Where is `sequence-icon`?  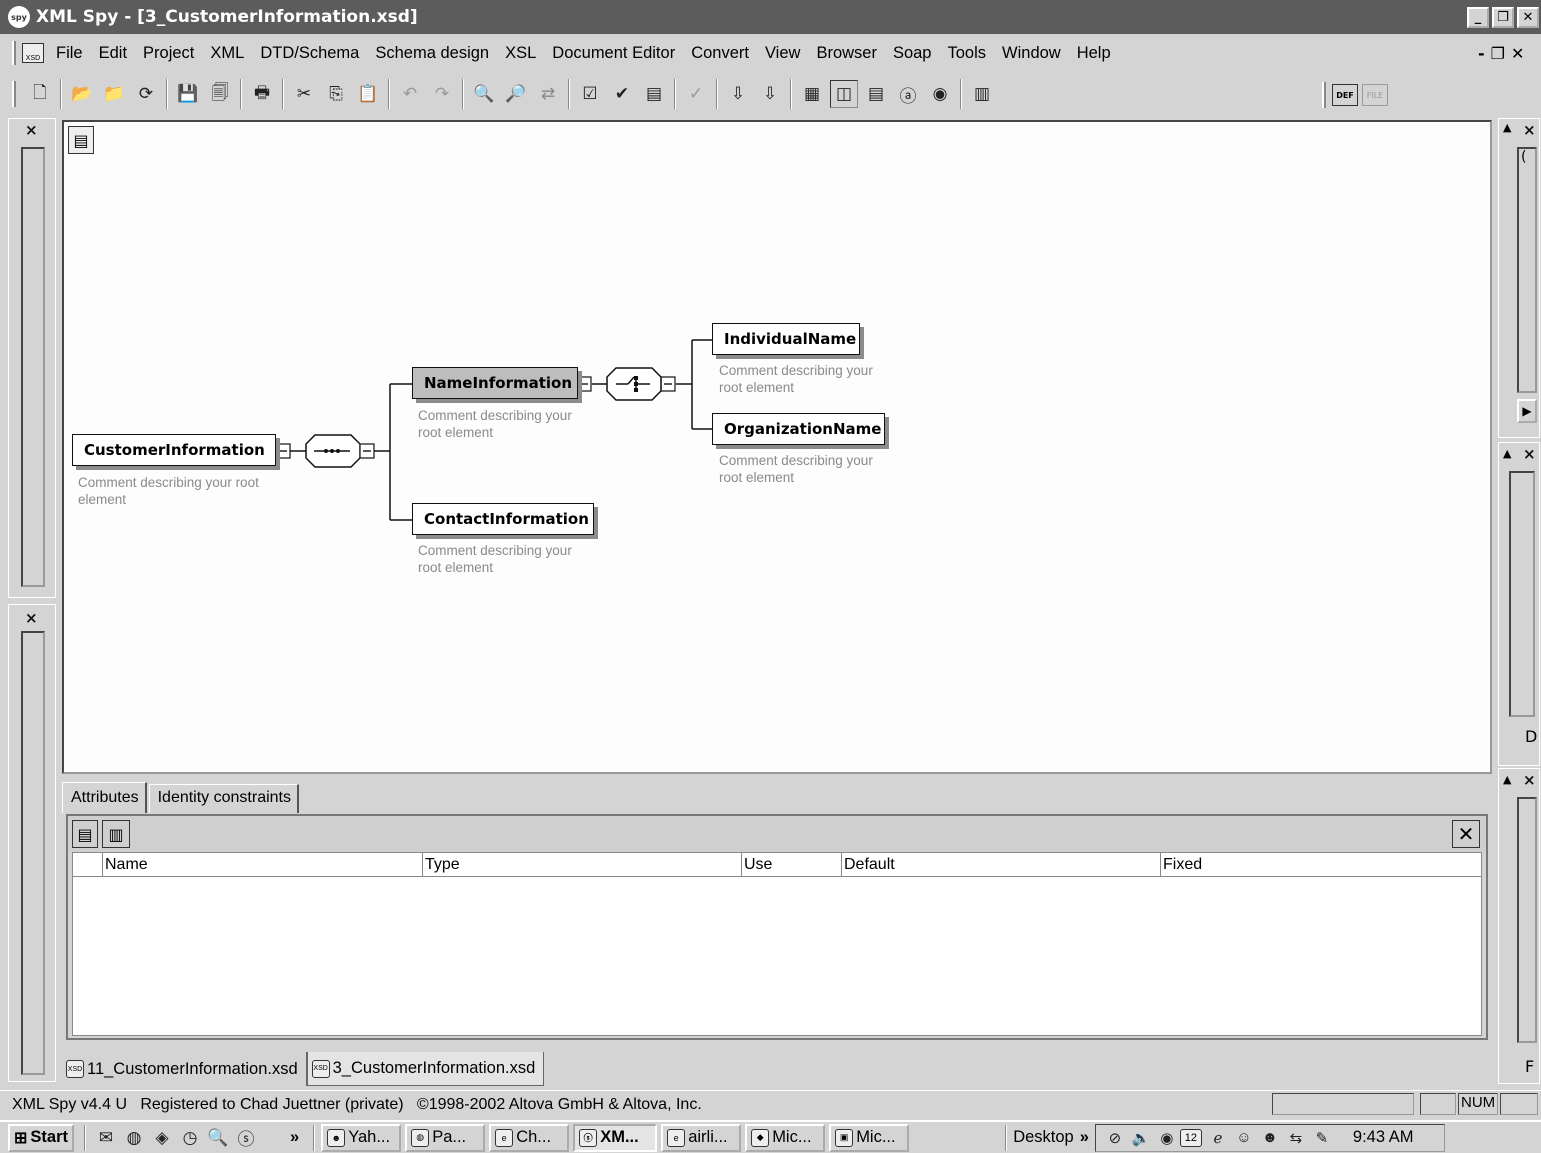
sequence-icon is located at coordinates (332, 451).